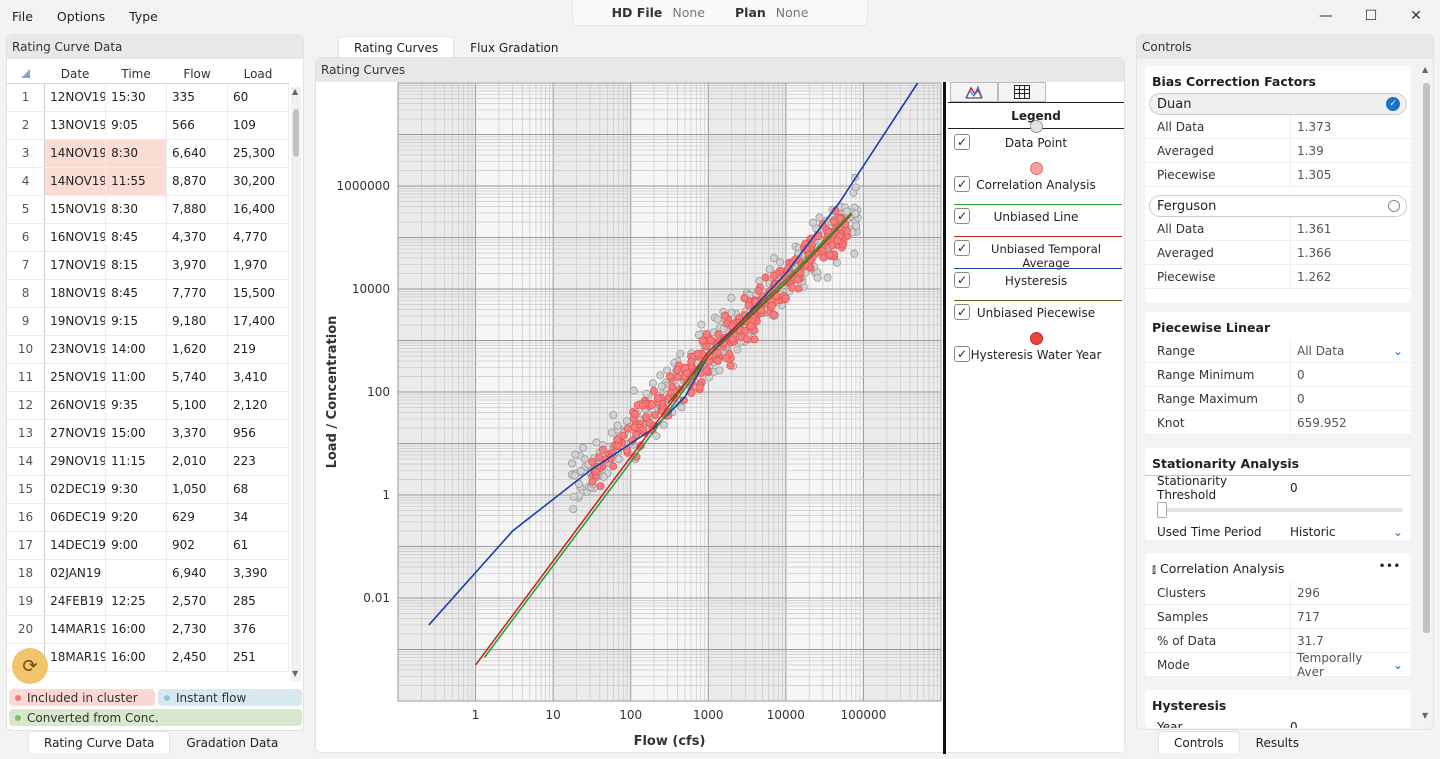  Describe the element at coordinates (136, 573) in the screenshot. I see `cell-time` at that location.